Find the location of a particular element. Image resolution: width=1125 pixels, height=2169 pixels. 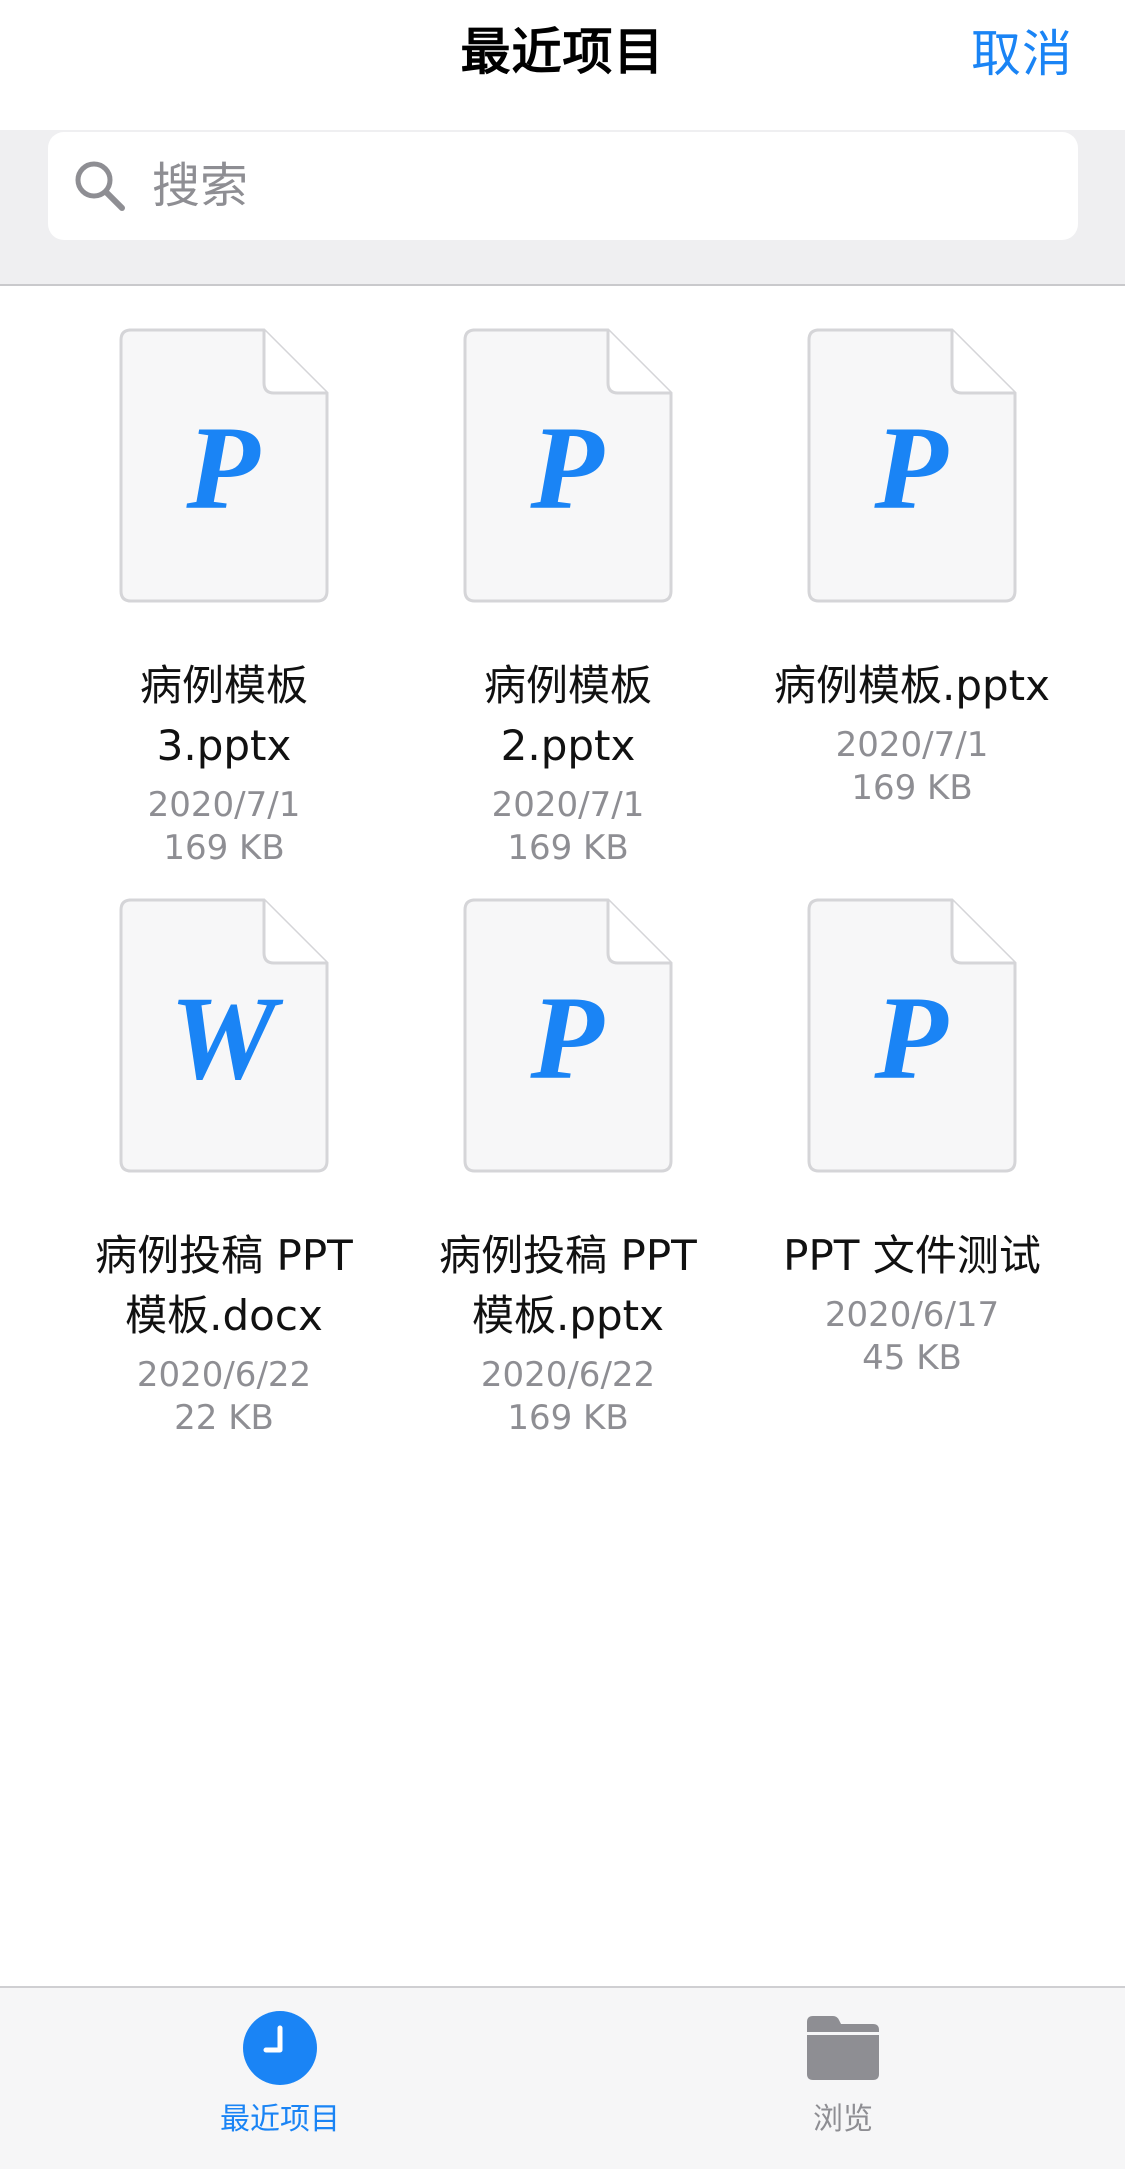

tab-label: 最近项目 is located at coordinates (280, 2119).